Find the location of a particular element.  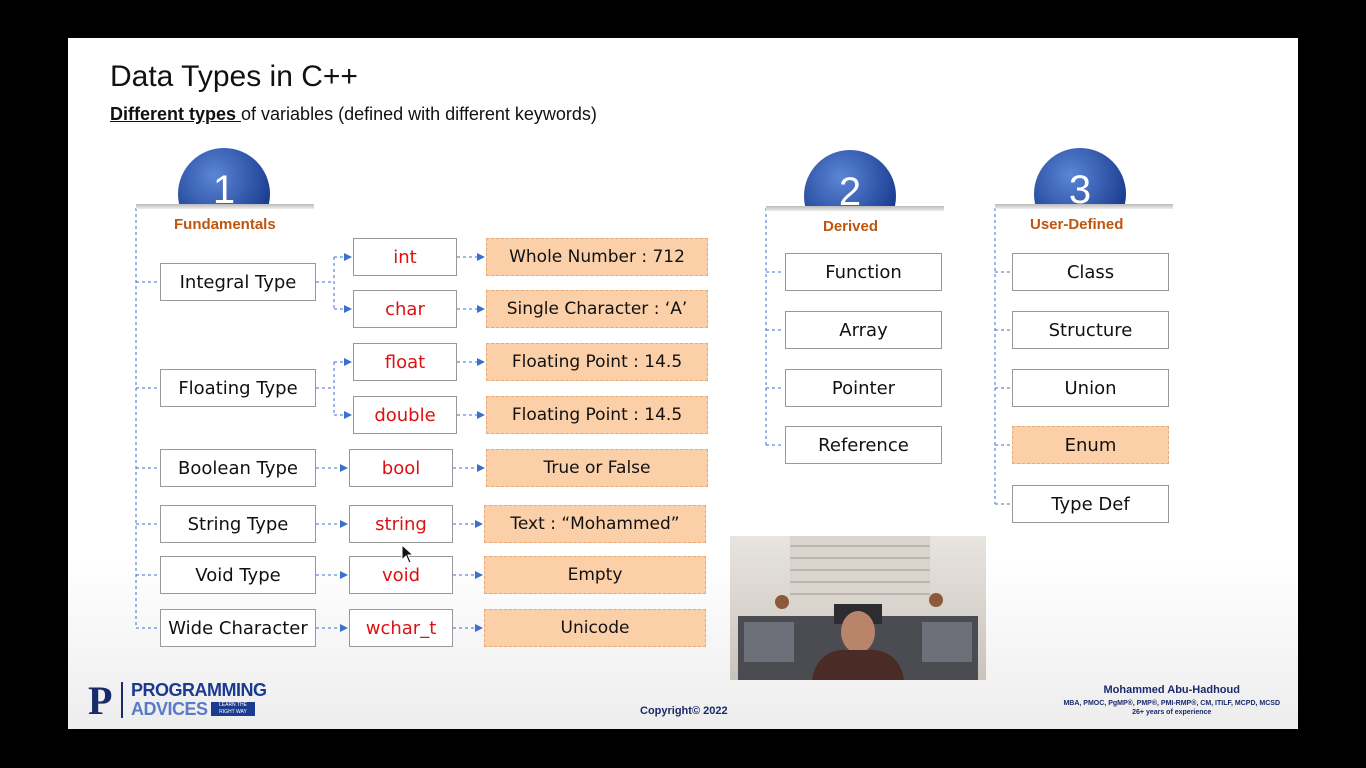

derived-pointer: Pointer is located at coordinates (863, 388).